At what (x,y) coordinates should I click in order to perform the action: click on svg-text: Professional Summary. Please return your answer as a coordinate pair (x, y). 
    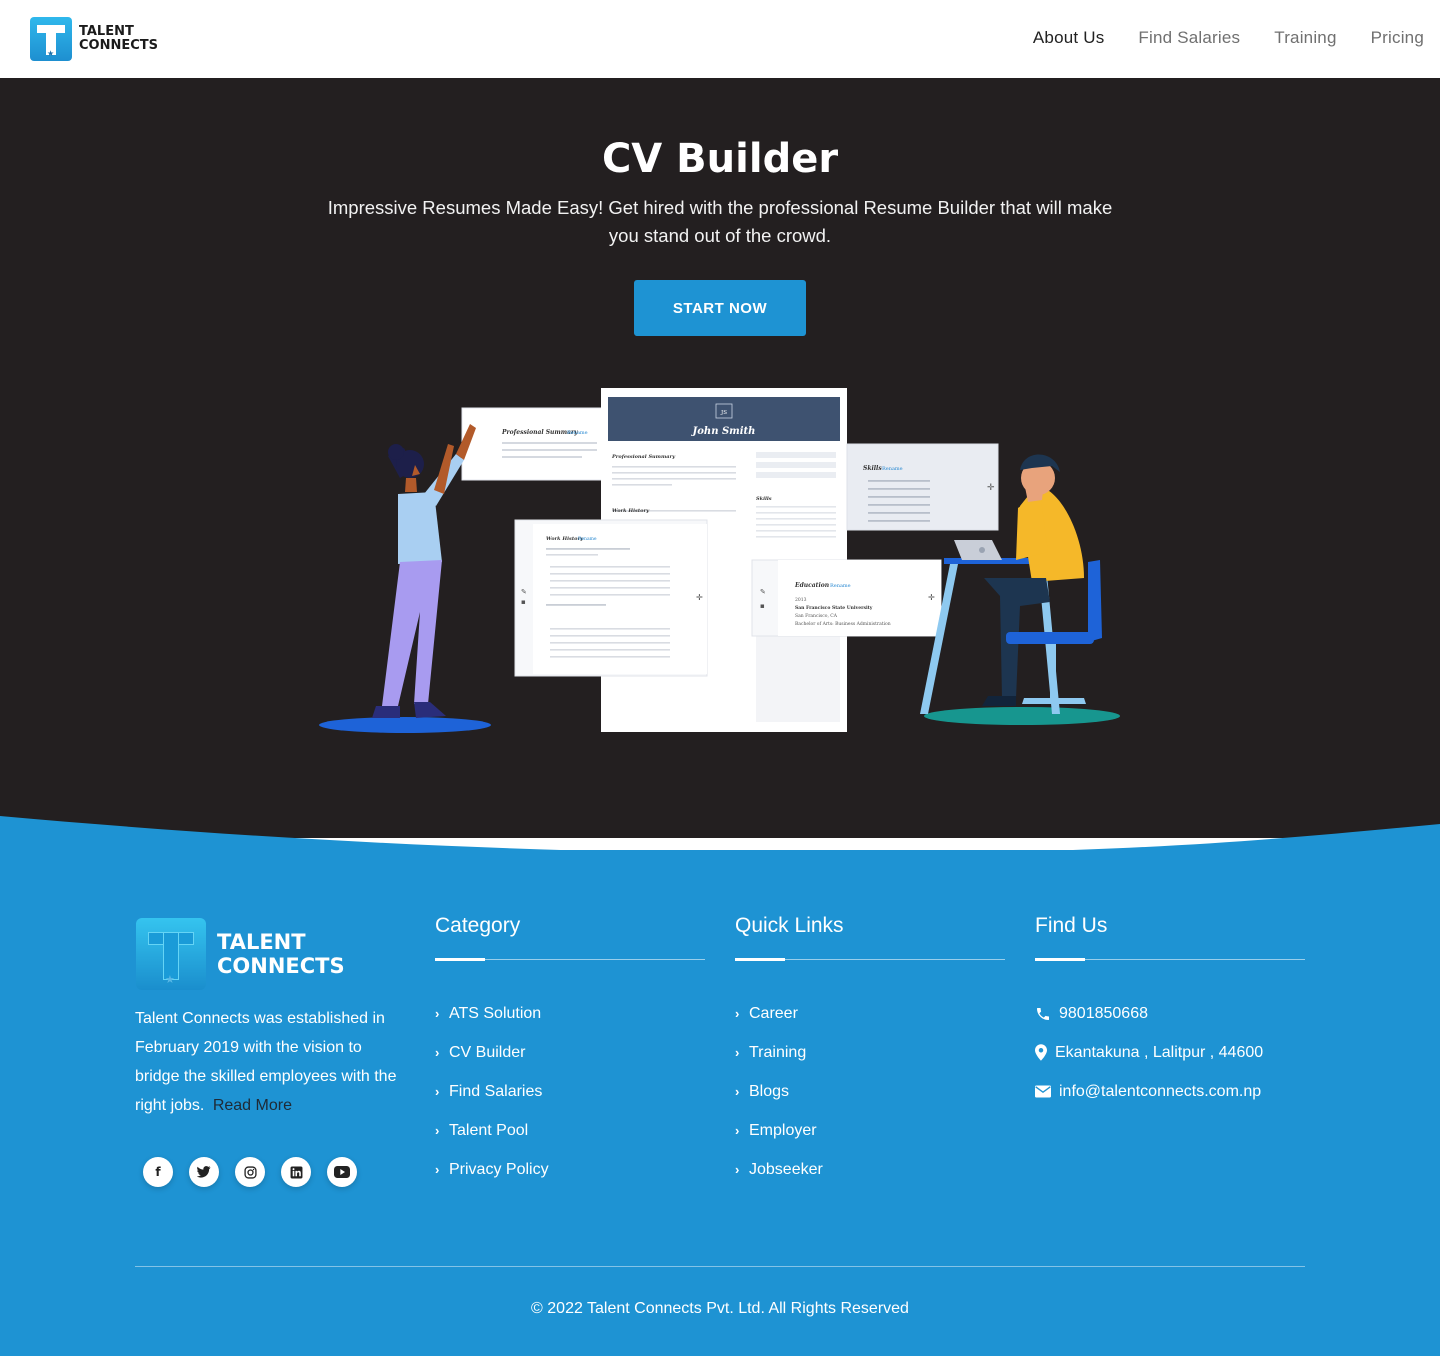
    Looking at the image, I should click on (643, 457).